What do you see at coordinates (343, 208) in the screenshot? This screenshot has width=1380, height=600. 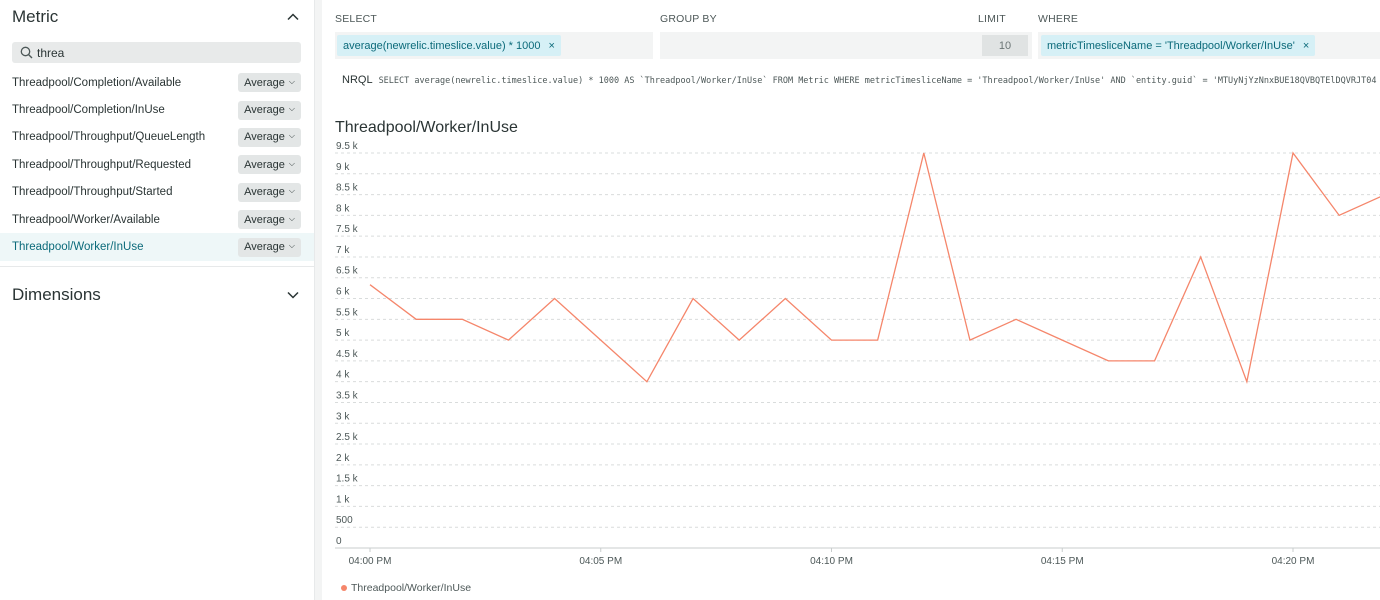 I see `y-tick-label: 8 k` at bounding box center [343, 208].